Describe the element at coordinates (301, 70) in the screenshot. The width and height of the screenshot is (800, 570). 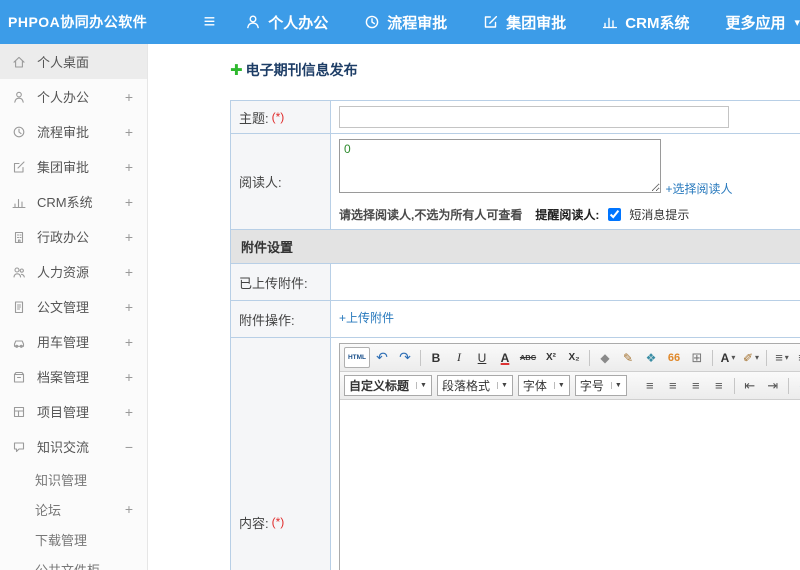
I see `page-title-text: 电子期刊信息发布` at that location.